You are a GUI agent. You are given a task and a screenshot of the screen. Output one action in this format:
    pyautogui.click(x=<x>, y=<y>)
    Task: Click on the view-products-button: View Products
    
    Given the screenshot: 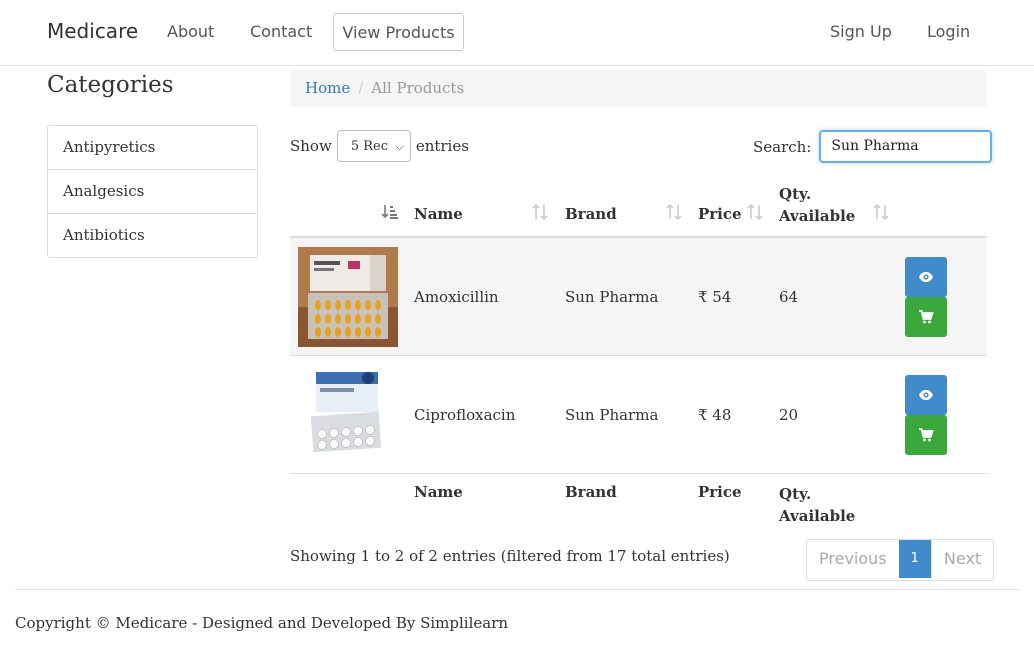 What is the action you would take?
    pyautogui.click(x=398, y=32)
    